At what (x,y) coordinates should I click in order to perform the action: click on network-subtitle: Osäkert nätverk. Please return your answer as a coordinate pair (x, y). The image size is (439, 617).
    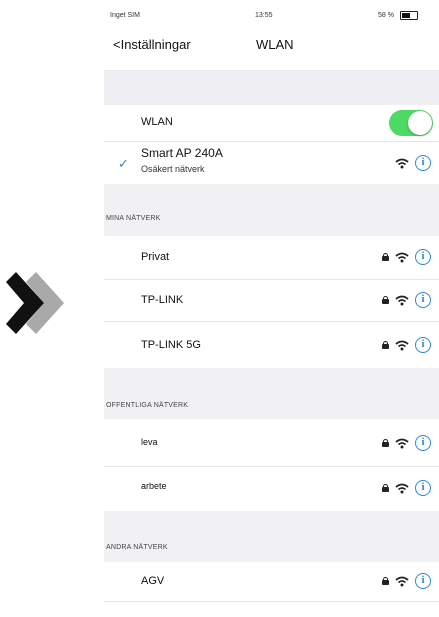
    Looking at the image, I should click on (173, 169).